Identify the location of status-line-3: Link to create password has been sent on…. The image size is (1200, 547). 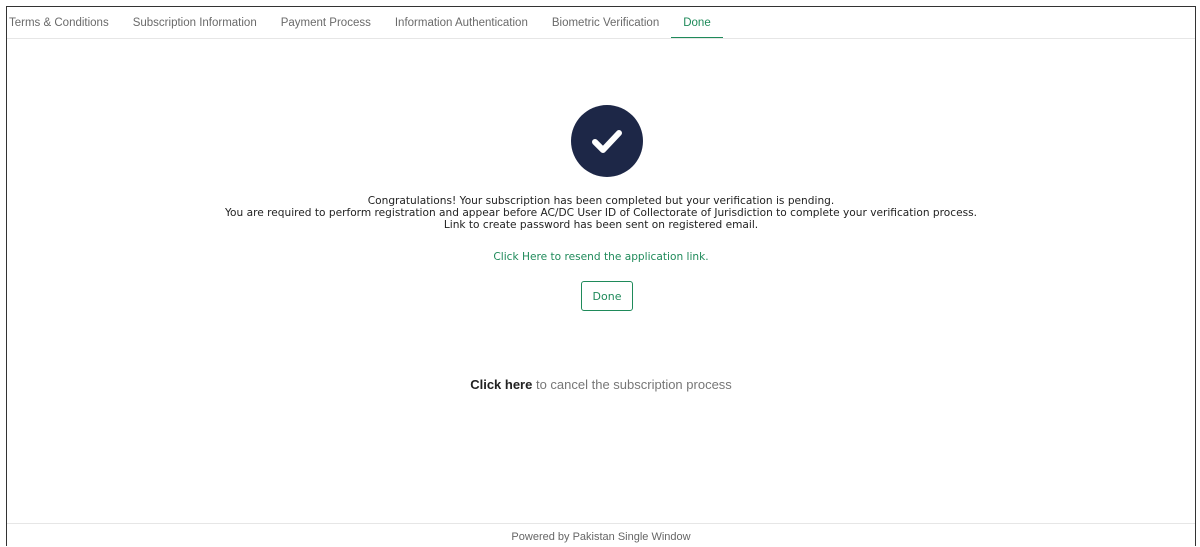
(601, 225).